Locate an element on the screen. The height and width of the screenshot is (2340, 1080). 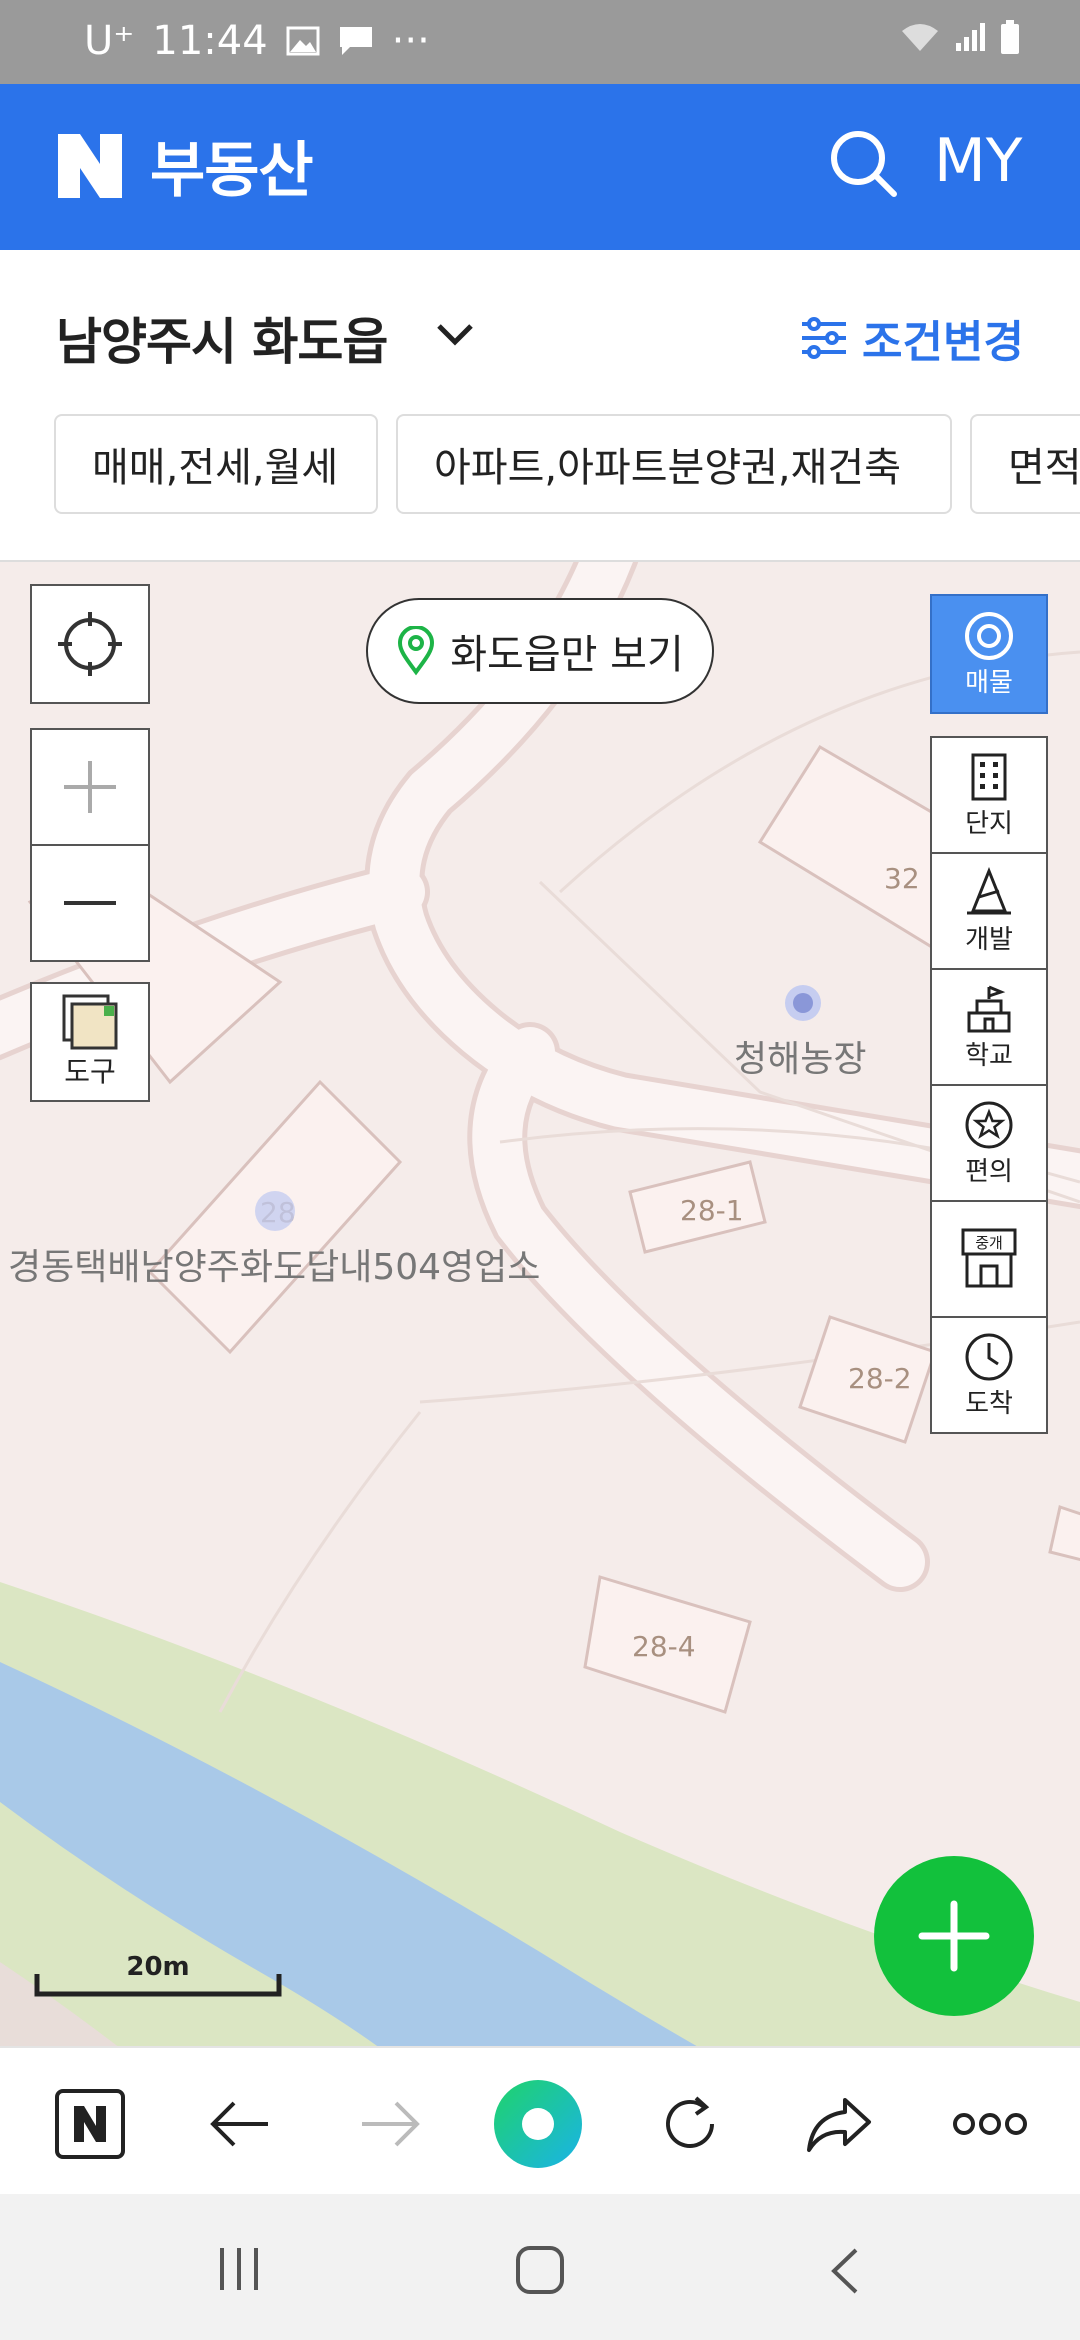
location-selector: 남양주시 화도읍 is located at coordinates (222, 338).